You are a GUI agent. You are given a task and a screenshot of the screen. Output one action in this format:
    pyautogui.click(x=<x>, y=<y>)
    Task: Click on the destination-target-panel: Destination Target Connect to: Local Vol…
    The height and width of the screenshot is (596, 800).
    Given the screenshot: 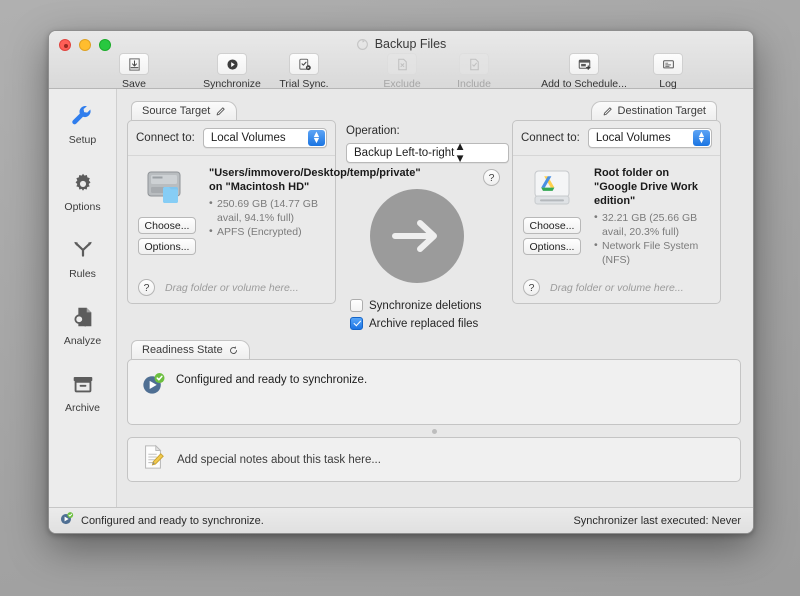 What is the action you would take?
    pyautogui.click(x=616, y=202)
    